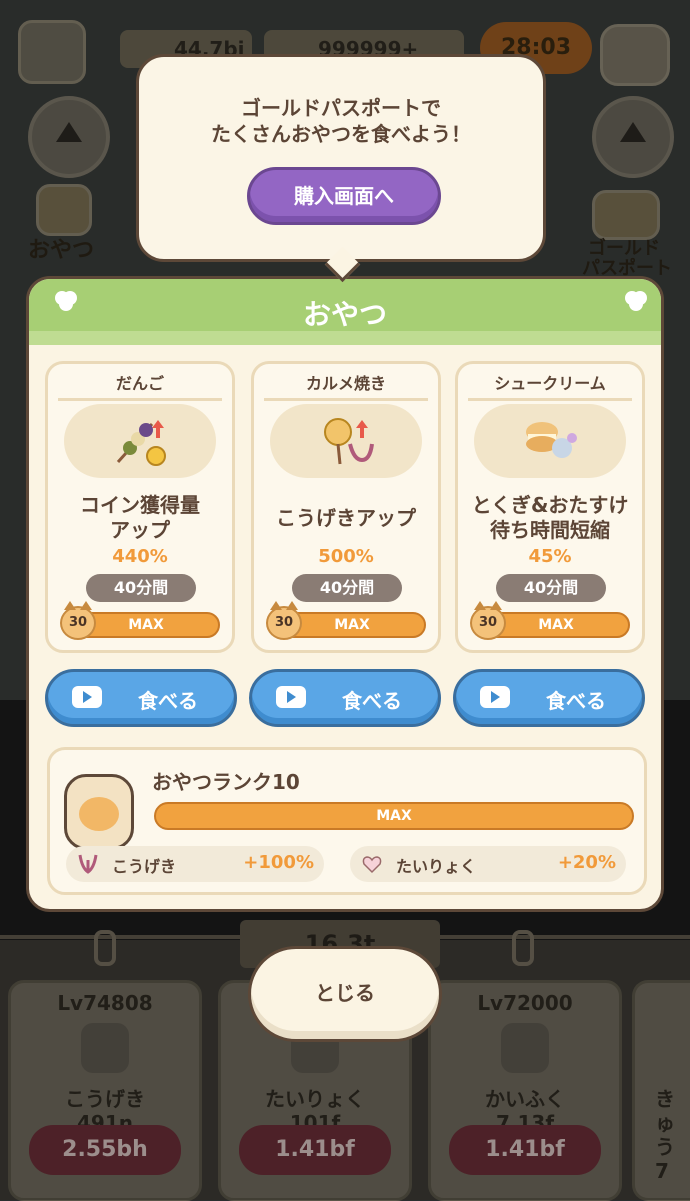 This screenshot has height=1201, width=690. What do you see at coordinates (550, 385) in the screenshot?
I see `snack-name: シュークリーム` at bounding box center [550, 385].